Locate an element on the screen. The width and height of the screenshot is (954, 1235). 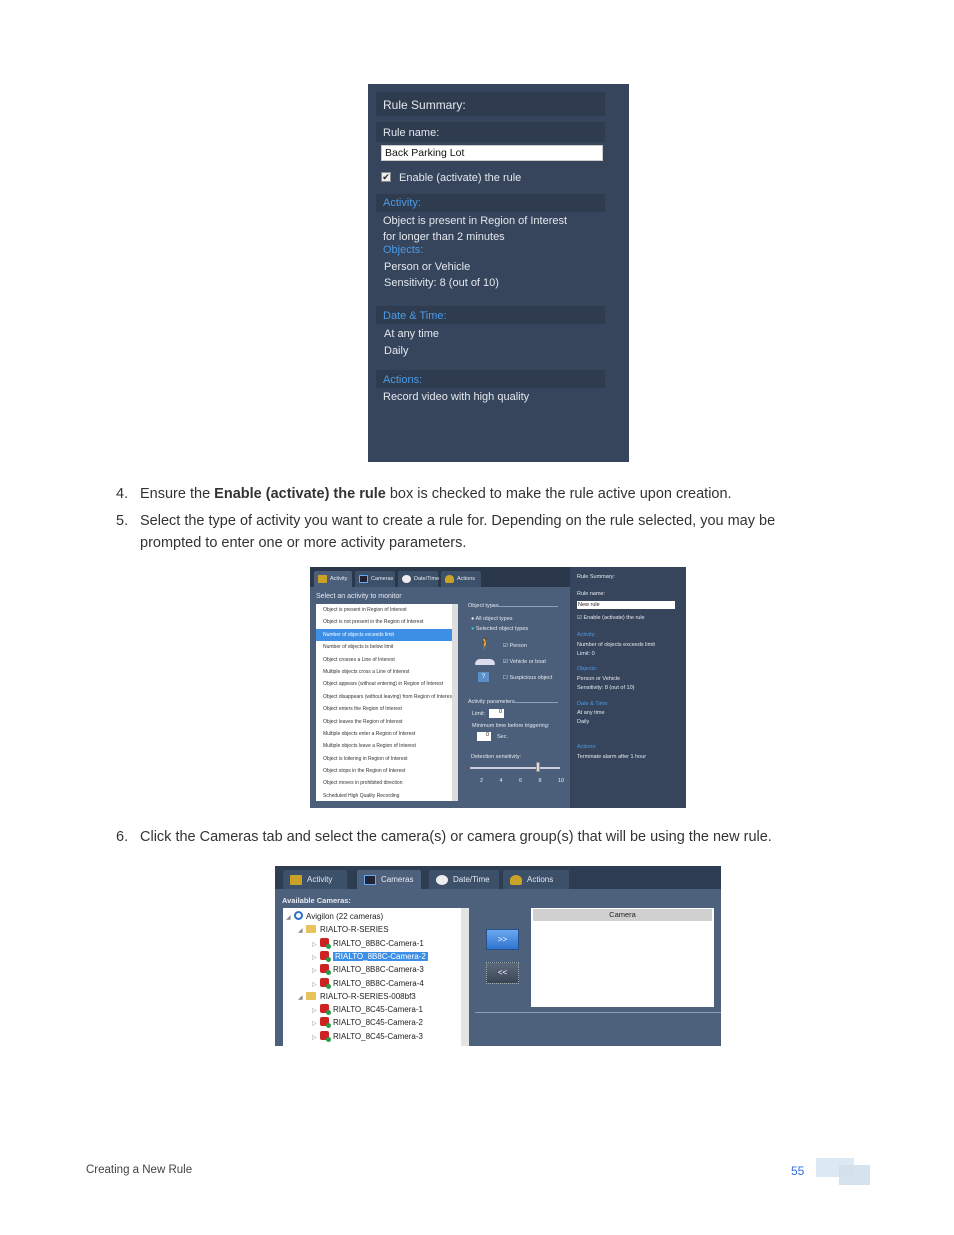
camera-column-header: Camera is located at coordinates (622, 915).